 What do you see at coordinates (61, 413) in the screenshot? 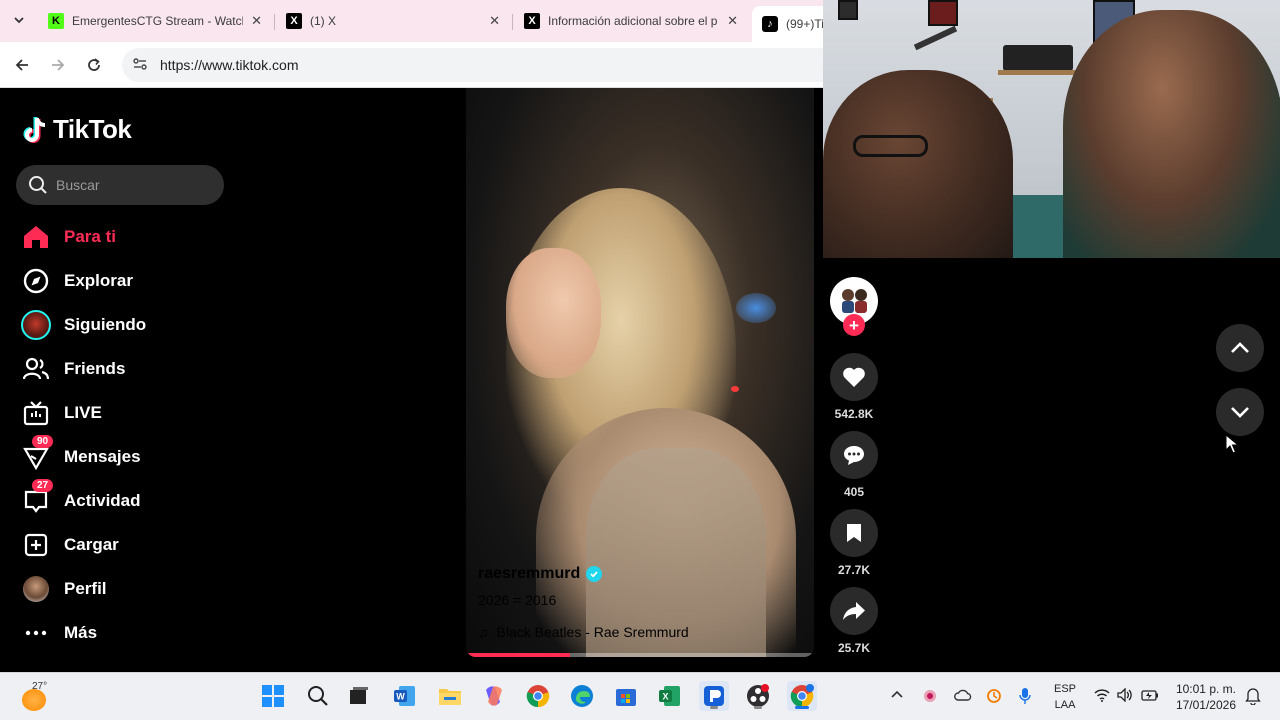
I see `nav-live: LIVE` at bounding box center [61, 413].